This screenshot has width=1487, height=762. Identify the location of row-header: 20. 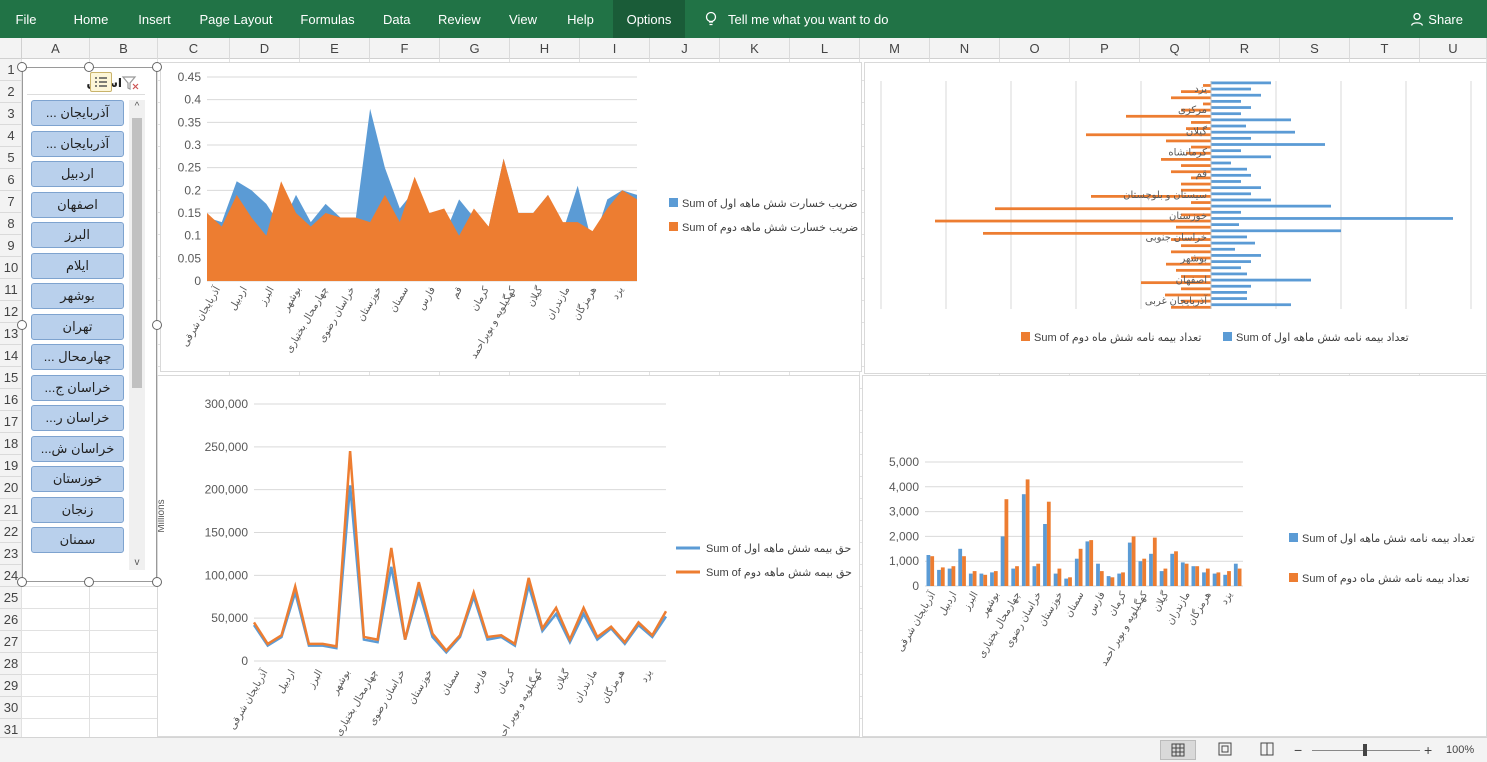
(11, 488).